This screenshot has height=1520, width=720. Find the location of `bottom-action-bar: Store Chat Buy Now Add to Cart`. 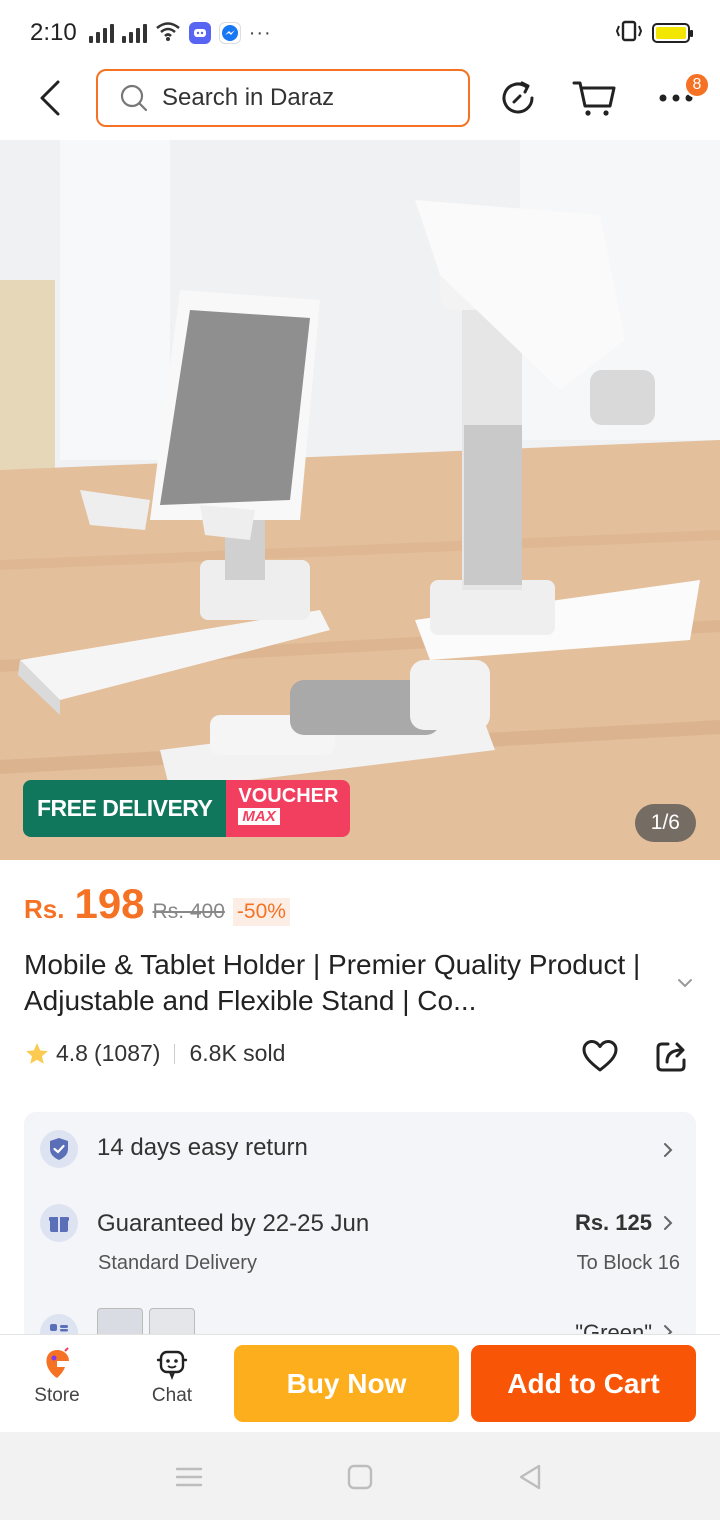

bottom-action-bar: Store Chat Buy Now Add to Cart is located at coordinates (360, 1383).